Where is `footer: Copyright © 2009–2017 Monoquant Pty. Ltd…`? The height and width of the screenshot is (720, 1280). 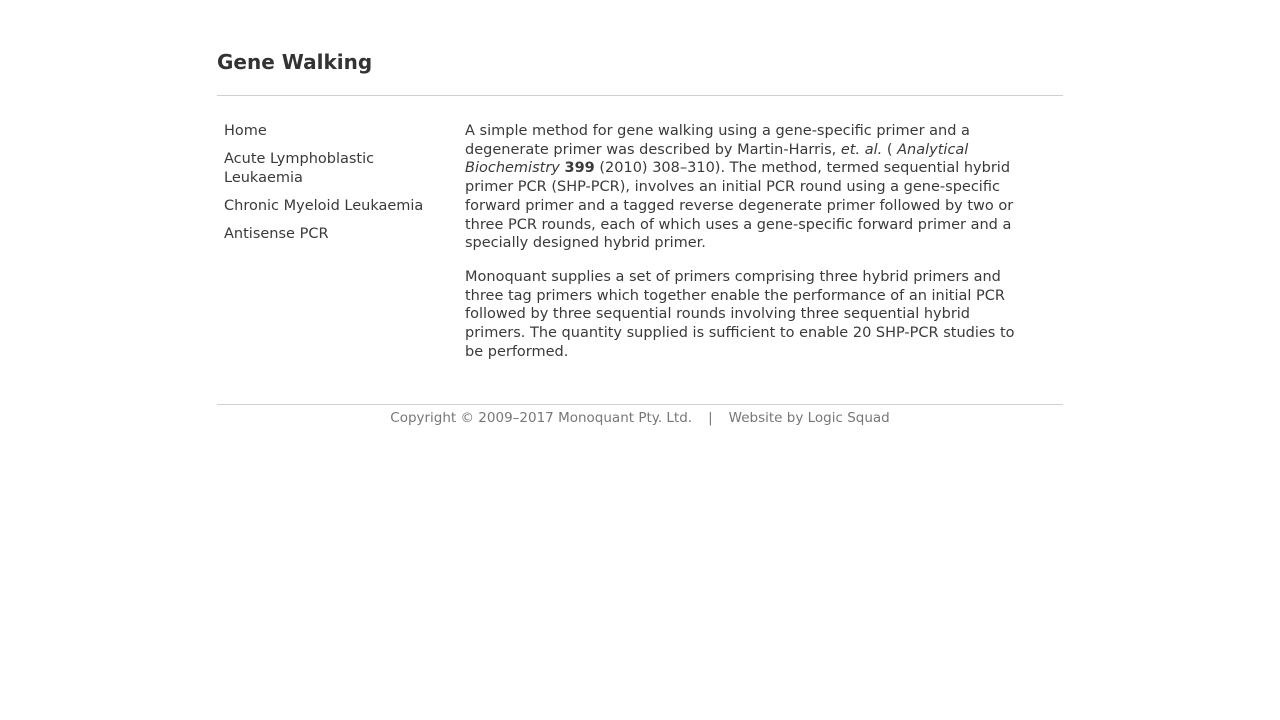
footer: Copyright © 2009–2017 Monoquant Pty. Ltd… is located at coordinates (640, 418).